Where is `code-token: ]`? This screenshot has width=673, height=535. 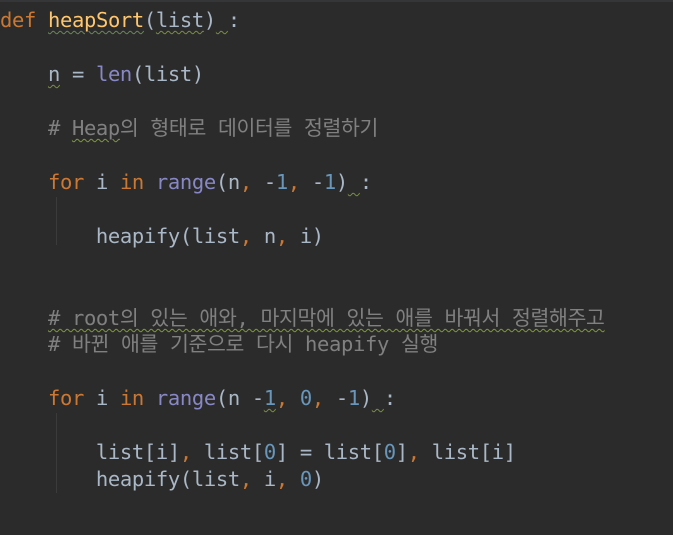 code-token: ] is located at coordinates (401, 452).